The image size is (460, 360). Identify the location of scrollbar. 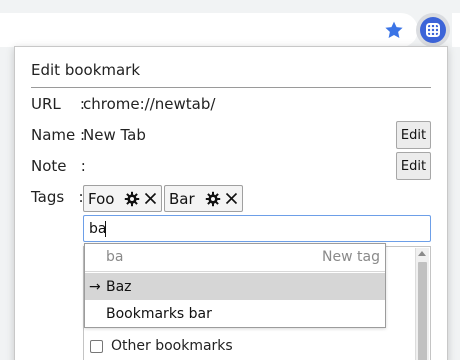
(422, 304).